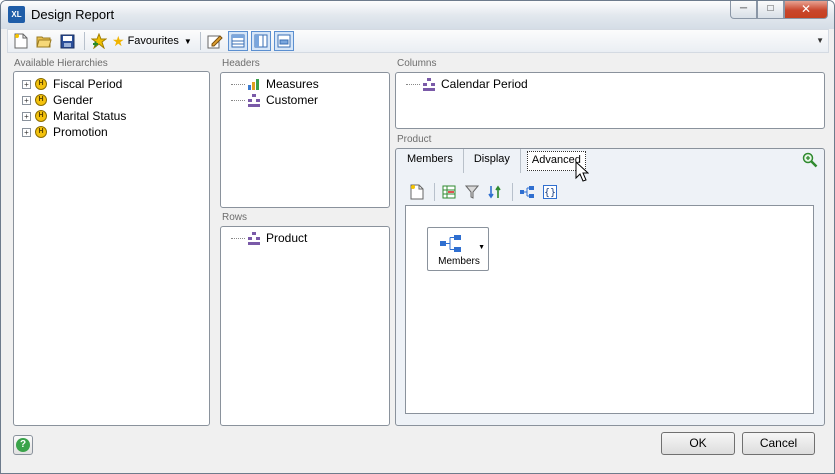  I want to click on new-report-button, so click(21, 41).